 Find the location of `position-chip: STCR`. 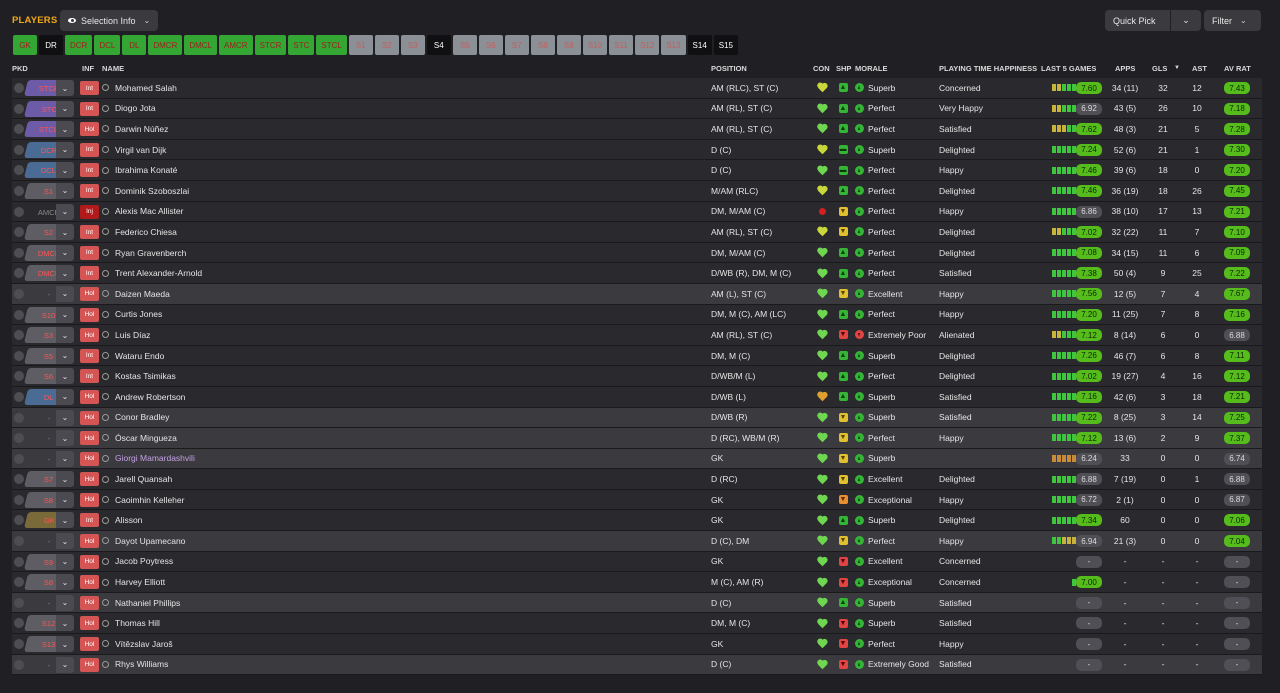

position-chip: STCR is located at coordinates (270, 45).